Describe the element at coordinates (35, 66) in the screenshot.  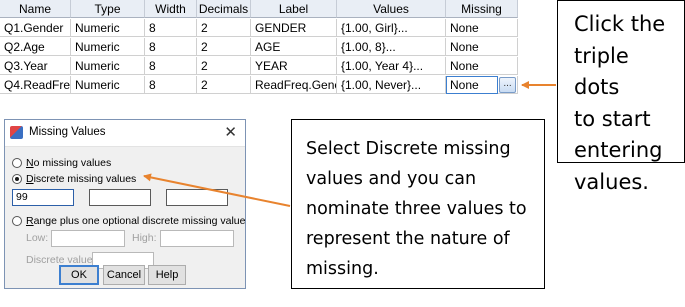
I see `cell-name: Q3.Year` at that location.